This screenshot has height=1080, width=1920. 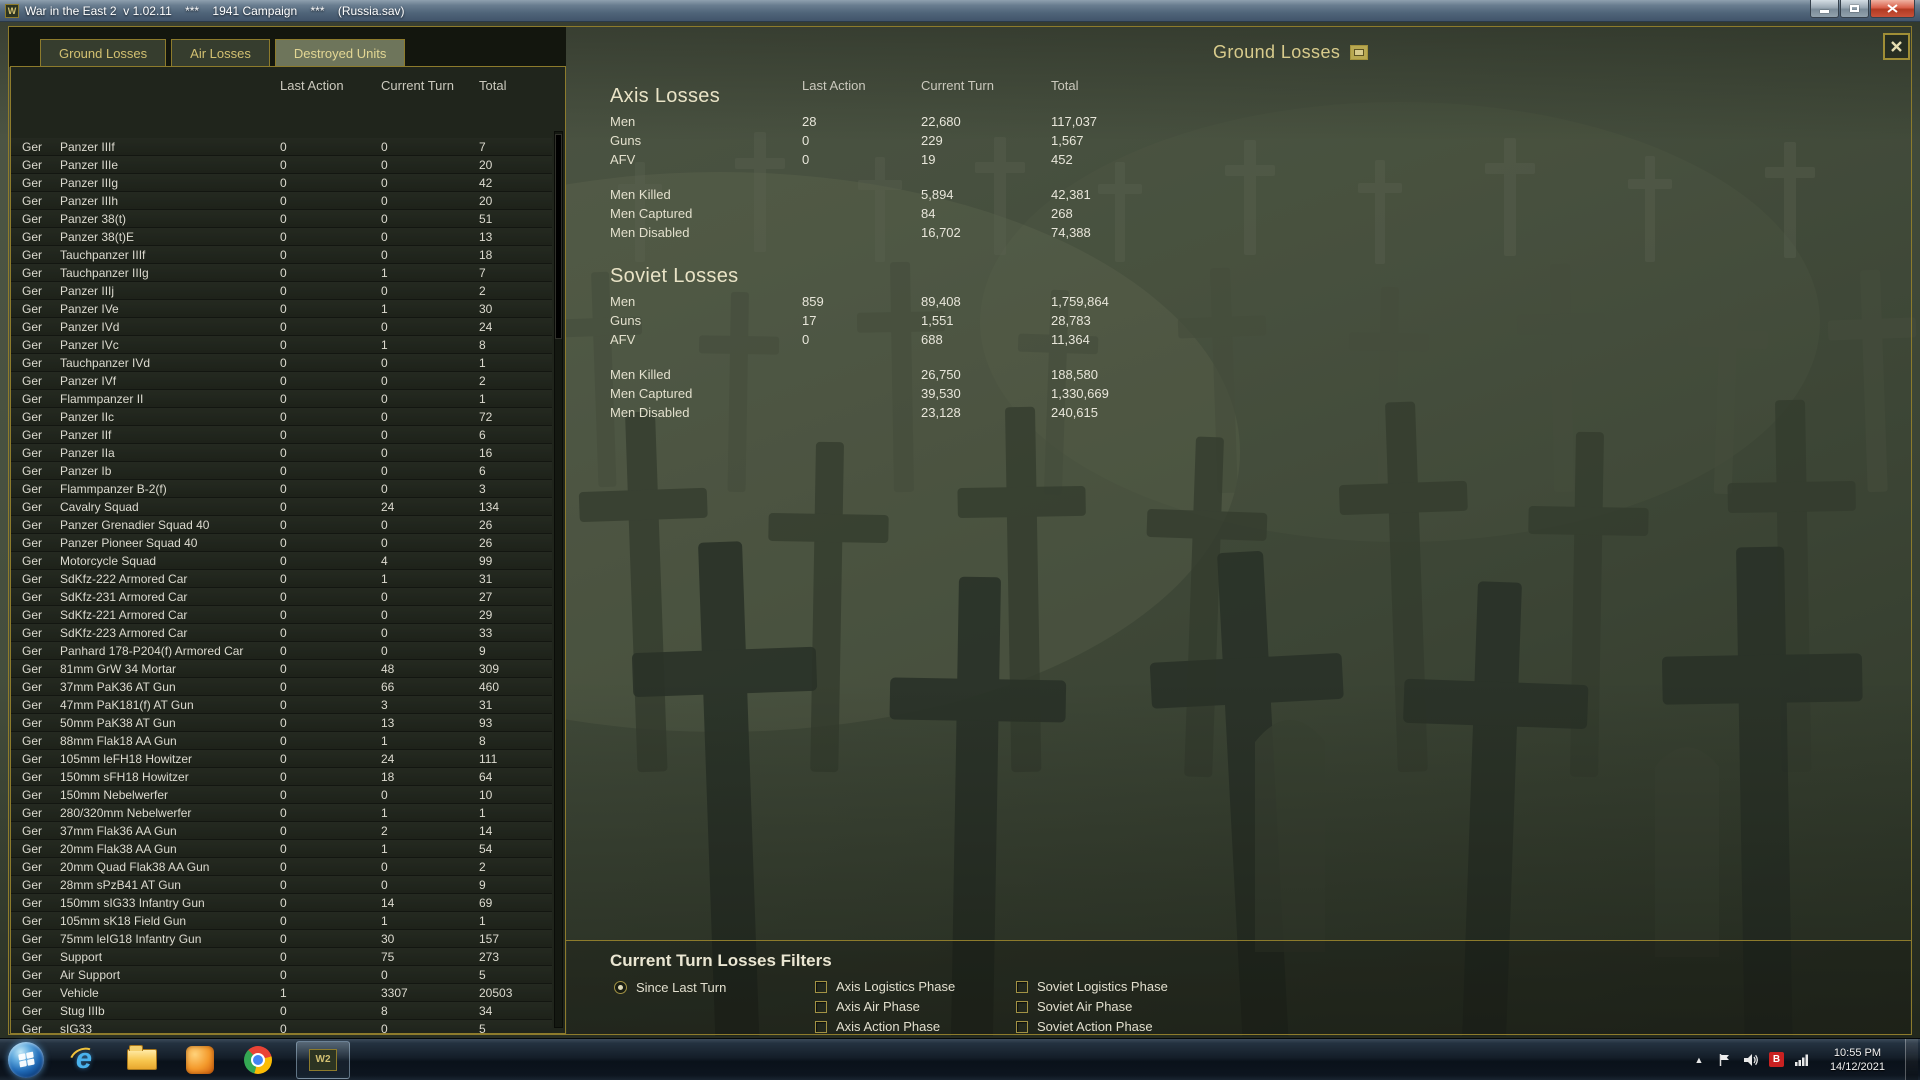 What do you see at coordinates (258, 1060) in the screenshot?
I see `taskbar-chrome` at bounding box center [258, 1060].